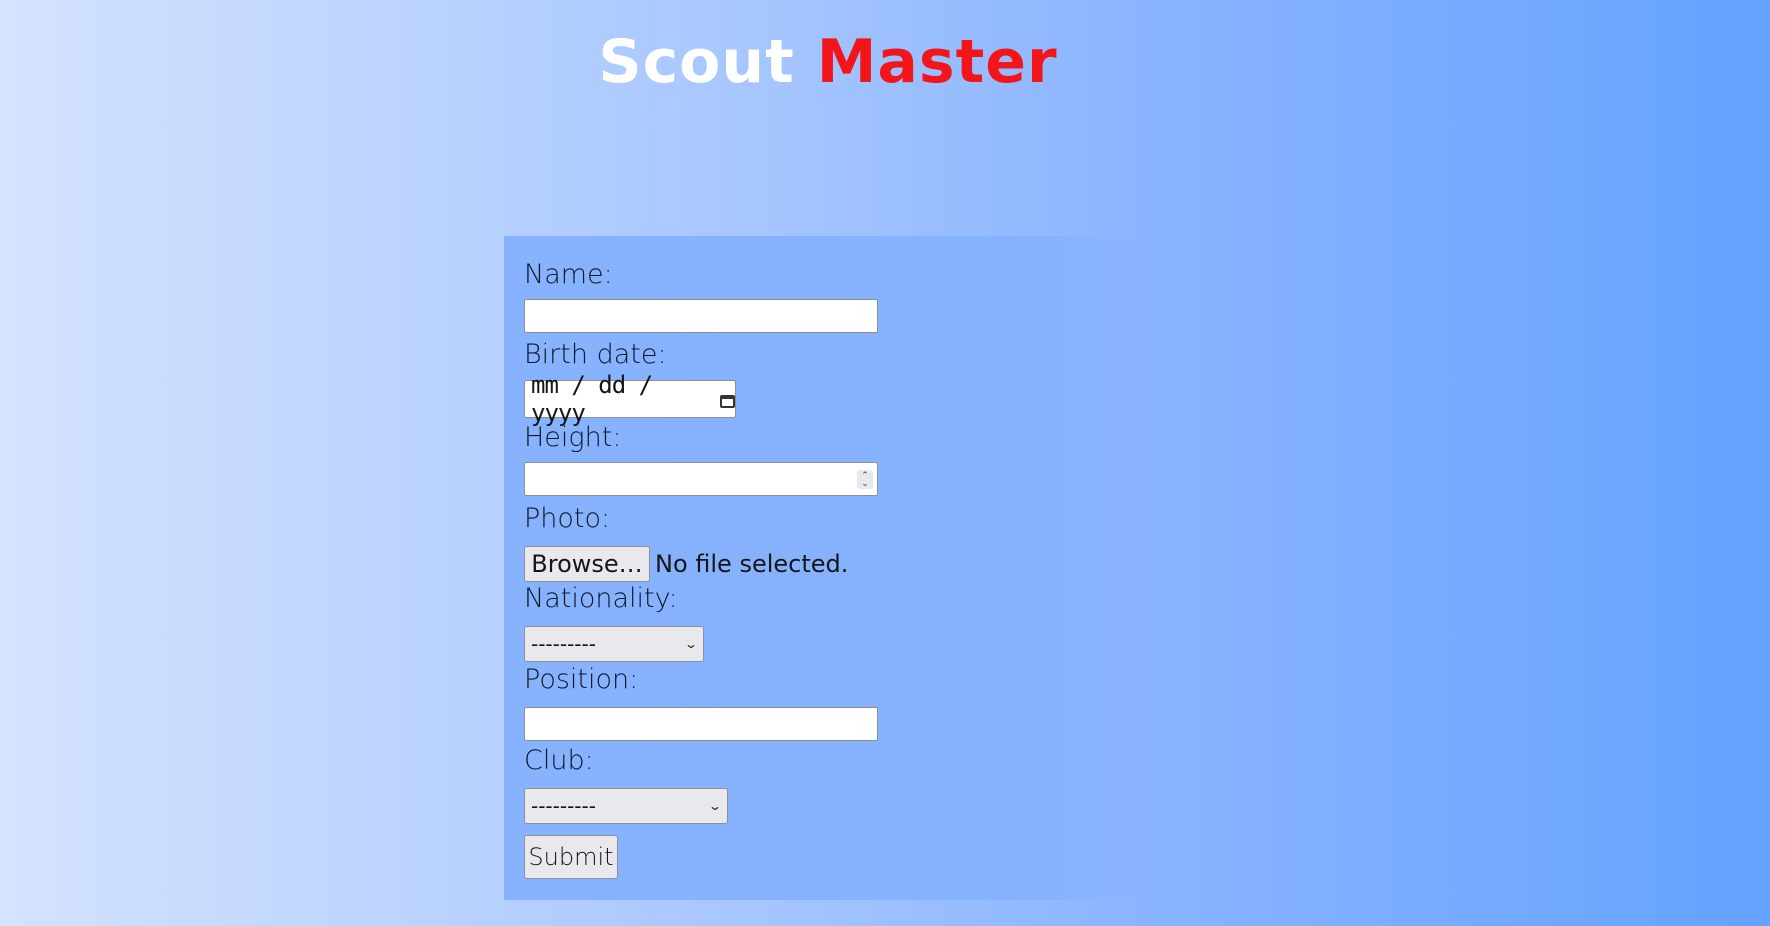 Image resolution: width=1770 pixels, height=926 pixels. Describe the element at coordinates (573, 437) in the screenshot. I see `height-label: Height:` at that location.